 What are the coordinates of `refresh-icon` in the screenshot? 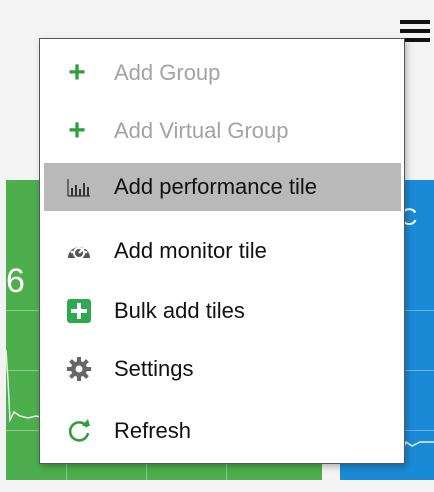 It's located at (79, 430).